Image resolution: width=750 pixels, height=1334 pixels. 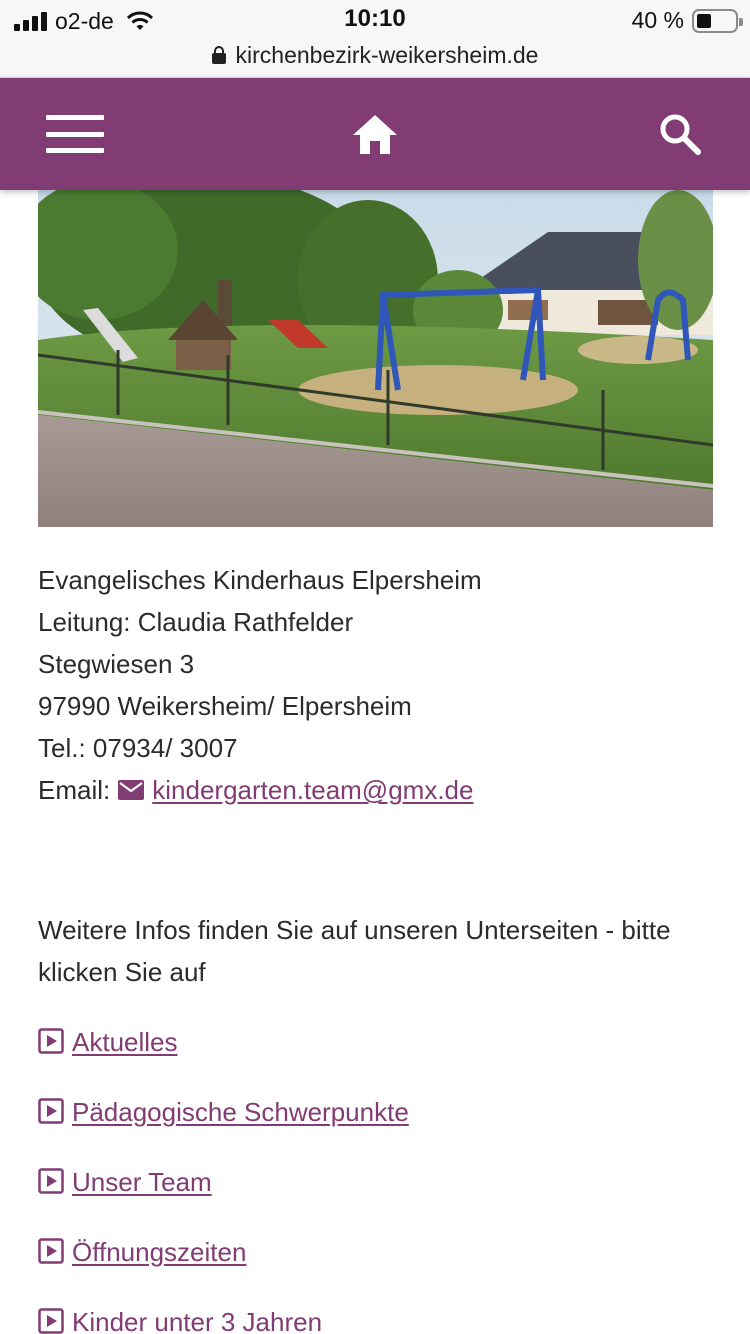 What do you see at coordinates (240, 1112) in the screenshot?
I see `subpage-link-schwerpunkte: Pädagogische Schwerpunkte` at bounding box center [240, 1112].